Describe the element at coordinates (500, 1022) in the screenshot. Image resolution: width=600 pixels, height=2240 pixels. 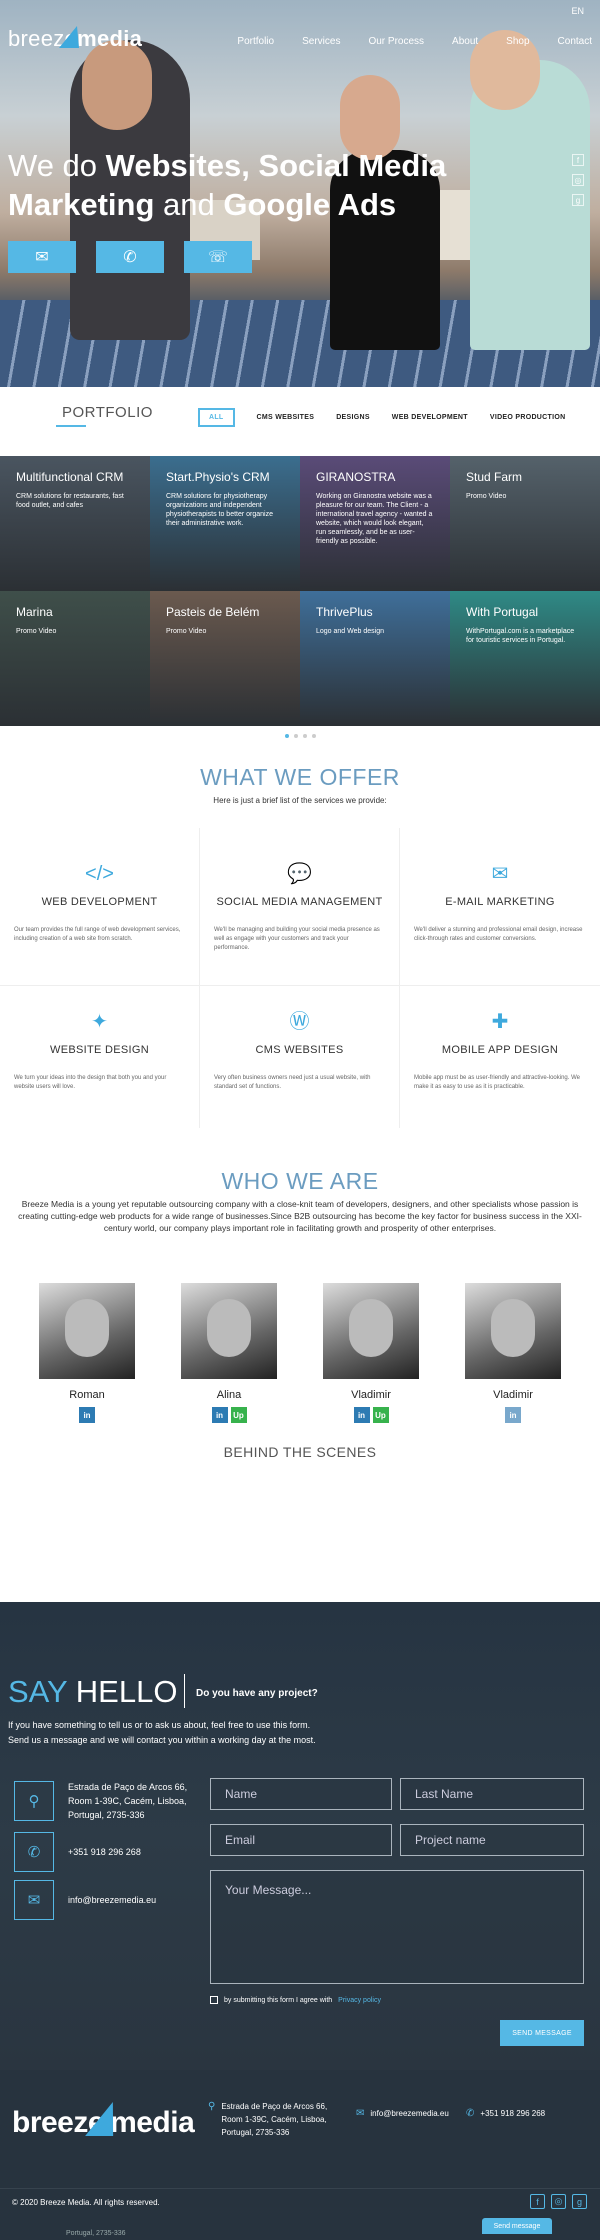
I see `puzzle-icon: ✚` at that location.